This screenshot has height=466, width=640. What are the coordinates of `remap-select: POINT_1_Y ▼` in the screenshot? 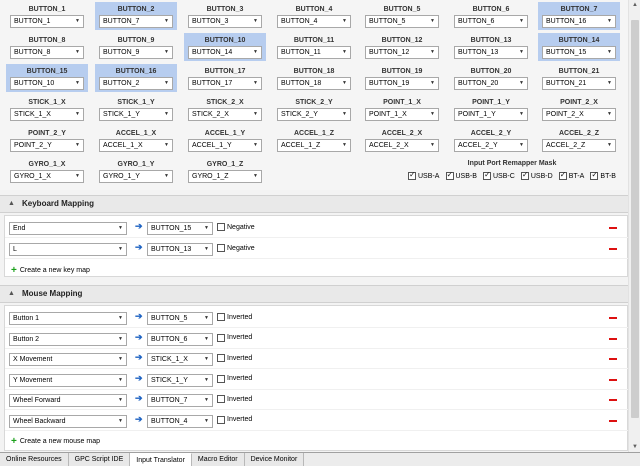 It's located at (491, 114).